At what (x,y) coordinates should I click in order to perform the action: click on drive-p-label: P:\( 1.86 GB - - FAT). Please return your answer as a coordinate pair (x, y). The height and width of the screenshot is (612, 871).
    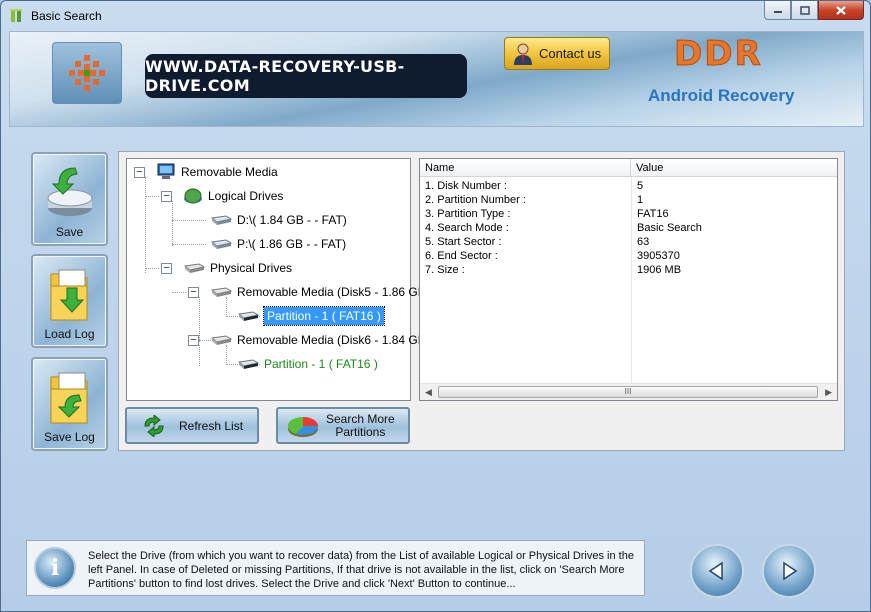
    Looking at the image, I should click on (292, 244).